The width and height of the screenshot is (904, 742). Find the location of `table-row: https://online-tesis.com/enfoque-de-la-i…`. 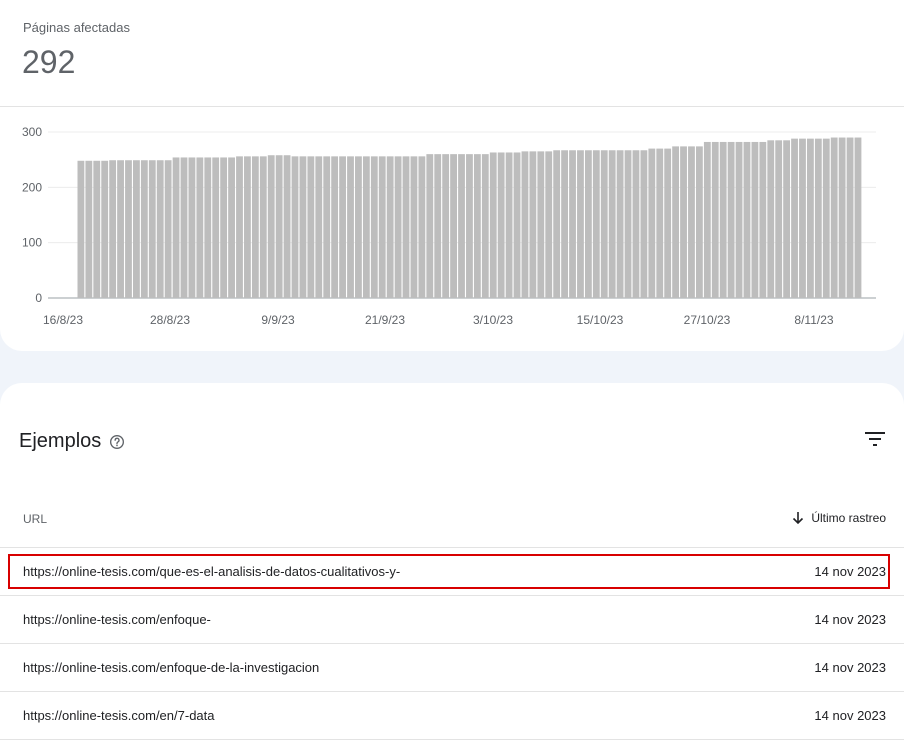

table-row: https://online-tesis.com/enfoque-de-la-i… is located at coordinates (452, 667).